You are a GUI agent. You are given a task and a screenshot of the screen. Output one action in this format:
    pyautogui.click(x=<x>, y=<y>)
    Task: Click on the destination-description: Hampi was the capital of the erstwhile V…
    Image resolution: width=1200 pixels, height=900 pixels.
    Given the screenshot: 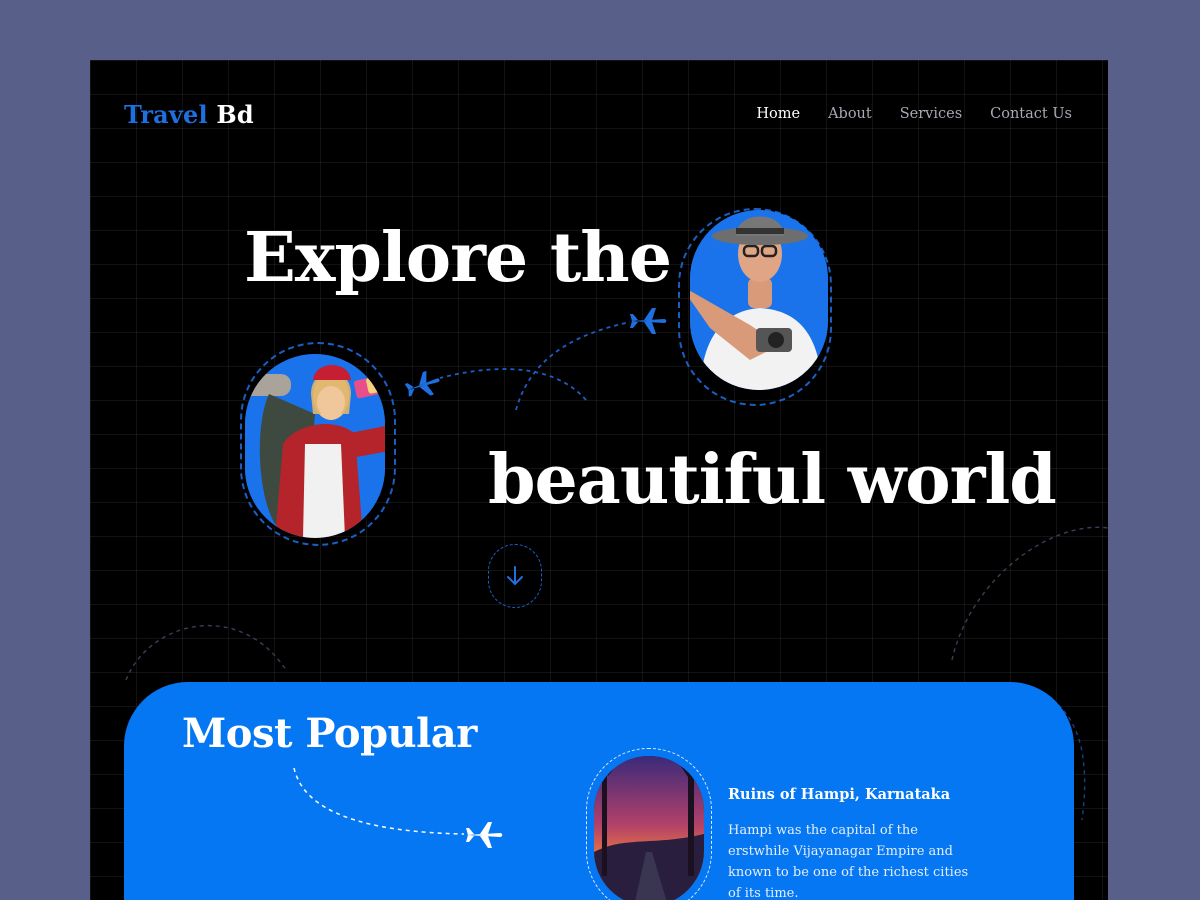 What is the action you would take?
    pyautogui.click(x=848, y=861)
    